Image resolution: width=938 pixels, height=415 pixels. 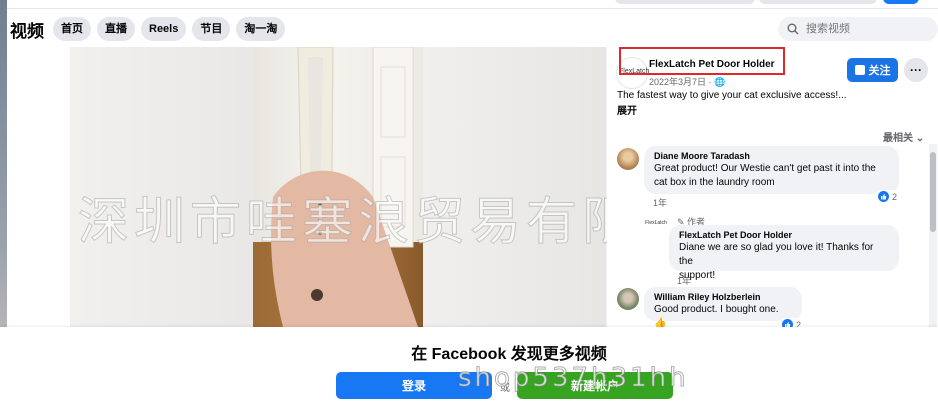 I want to click on partial-top-login-button, so click(x=901, y=2).